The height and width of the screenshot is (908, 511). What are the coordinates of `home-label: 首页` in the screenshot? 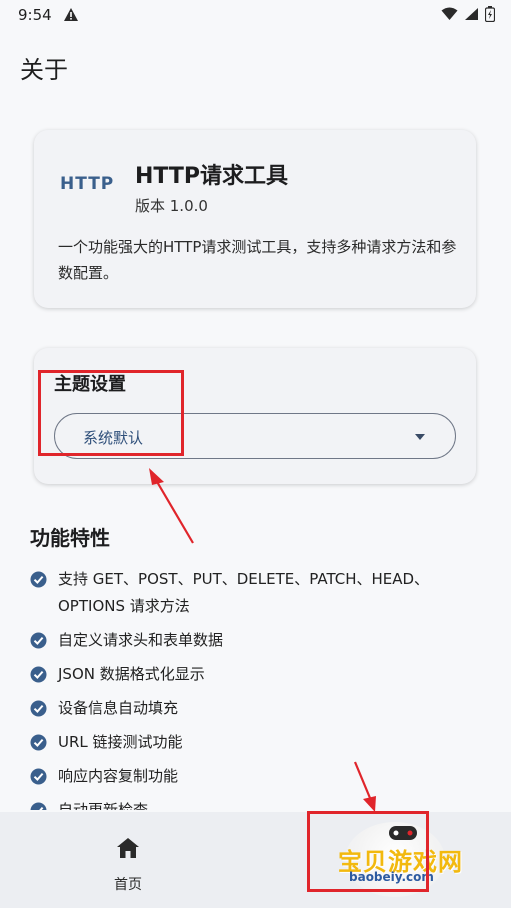 It's located at (128, 885).